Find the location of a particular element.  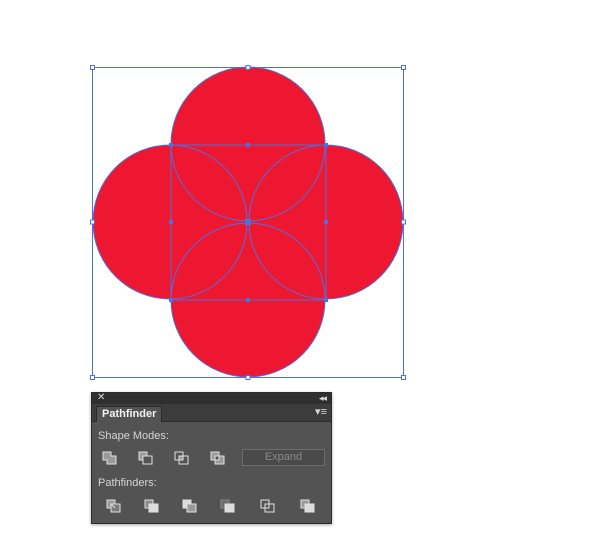

intersect-button is located at coordinates (182, 458).